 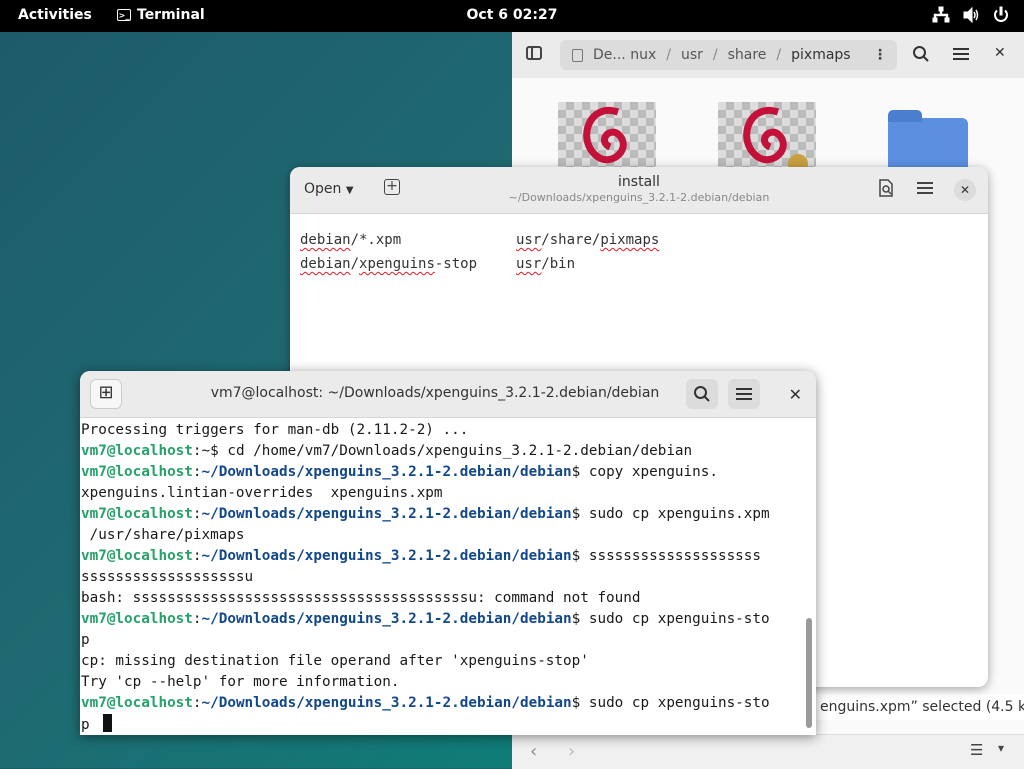 I want to click on scrollbar, so click(x=809, y=673).